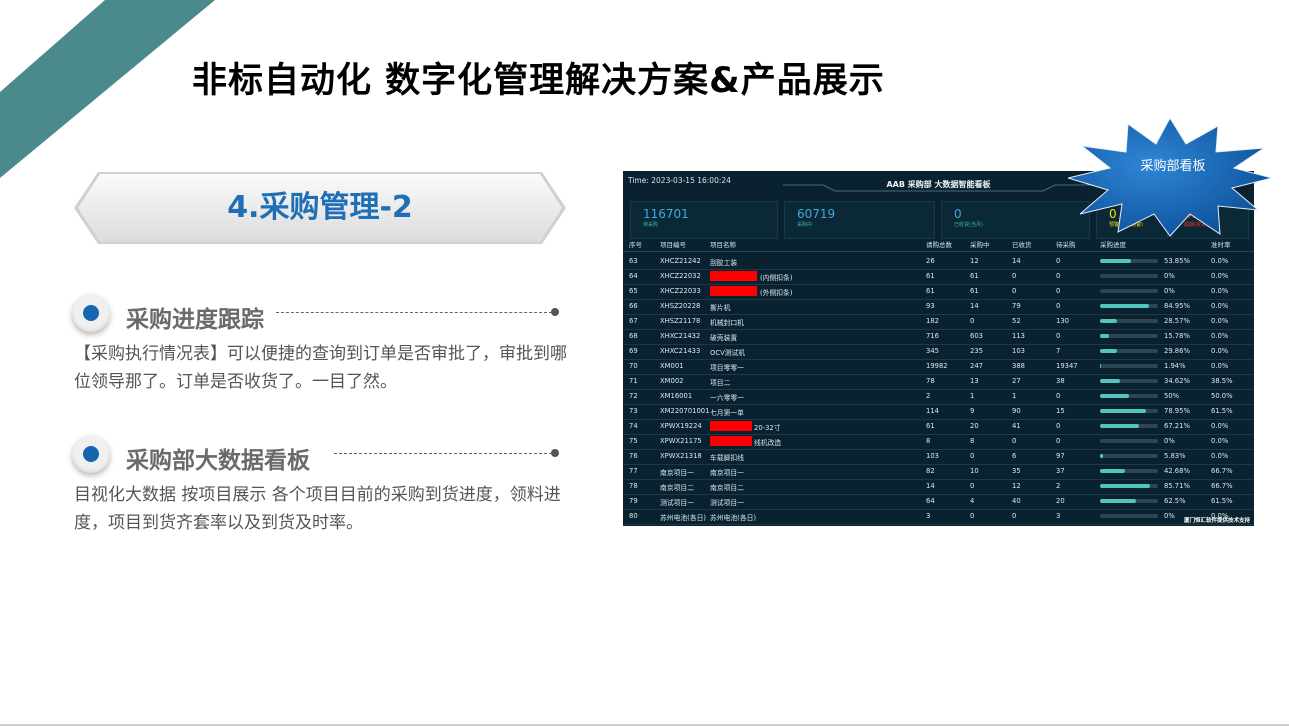 Image resolution: width=1289 pixels, height=726 pixels. I want to click on table-row: 76 XPWX21318 车载脚扣线 103 0 6 97 5.83% 0.0%, so click(938, 457).